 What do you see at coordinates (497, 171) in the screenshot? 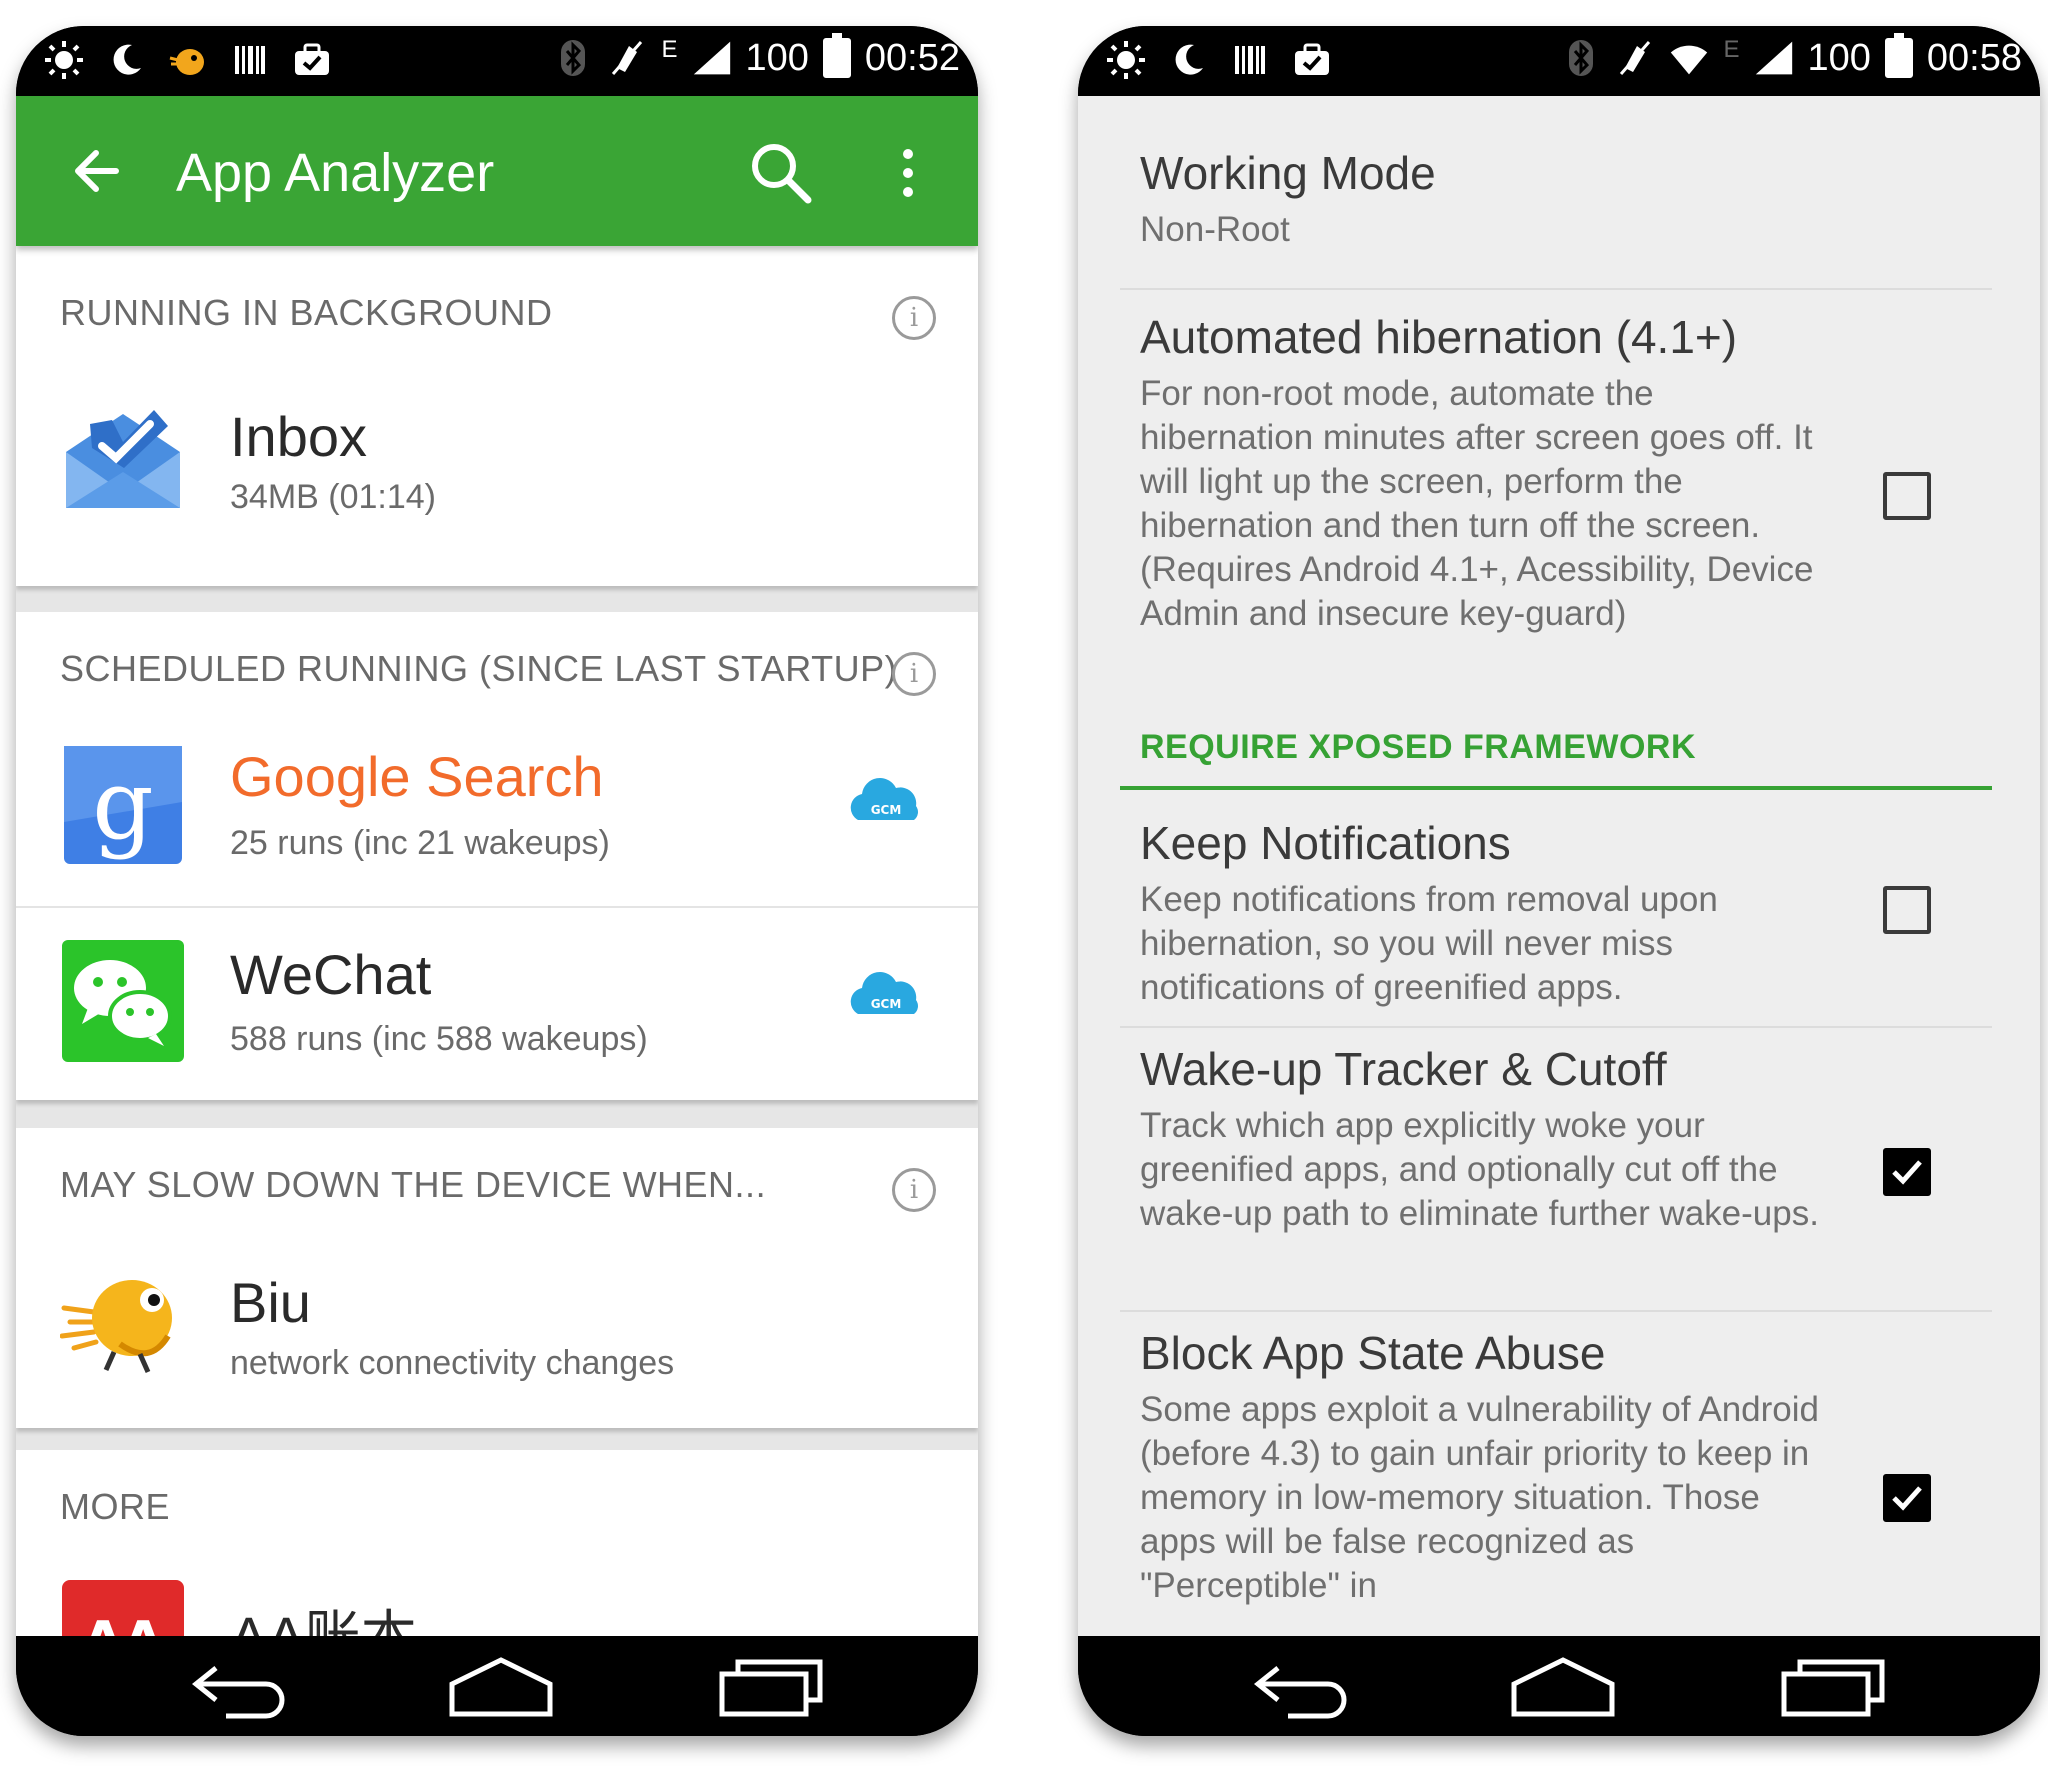
I see `app-bar: App Analyzer` at bounding box center [497, 171].